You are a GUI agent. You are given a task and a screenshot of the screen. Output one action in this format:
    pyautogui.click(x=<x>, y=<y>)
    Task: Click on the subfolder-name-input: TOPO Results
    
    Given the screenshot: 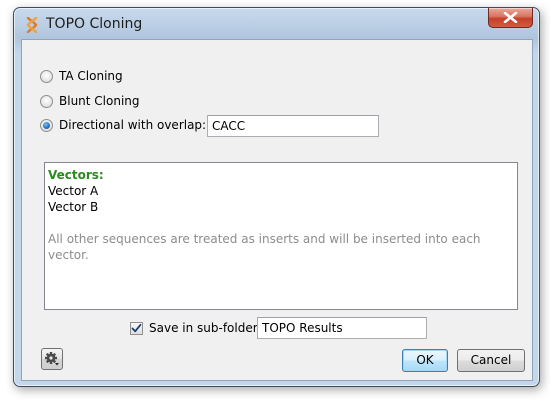 What is the action you would take?
    pyautogui.click(x=342, y=328)
    